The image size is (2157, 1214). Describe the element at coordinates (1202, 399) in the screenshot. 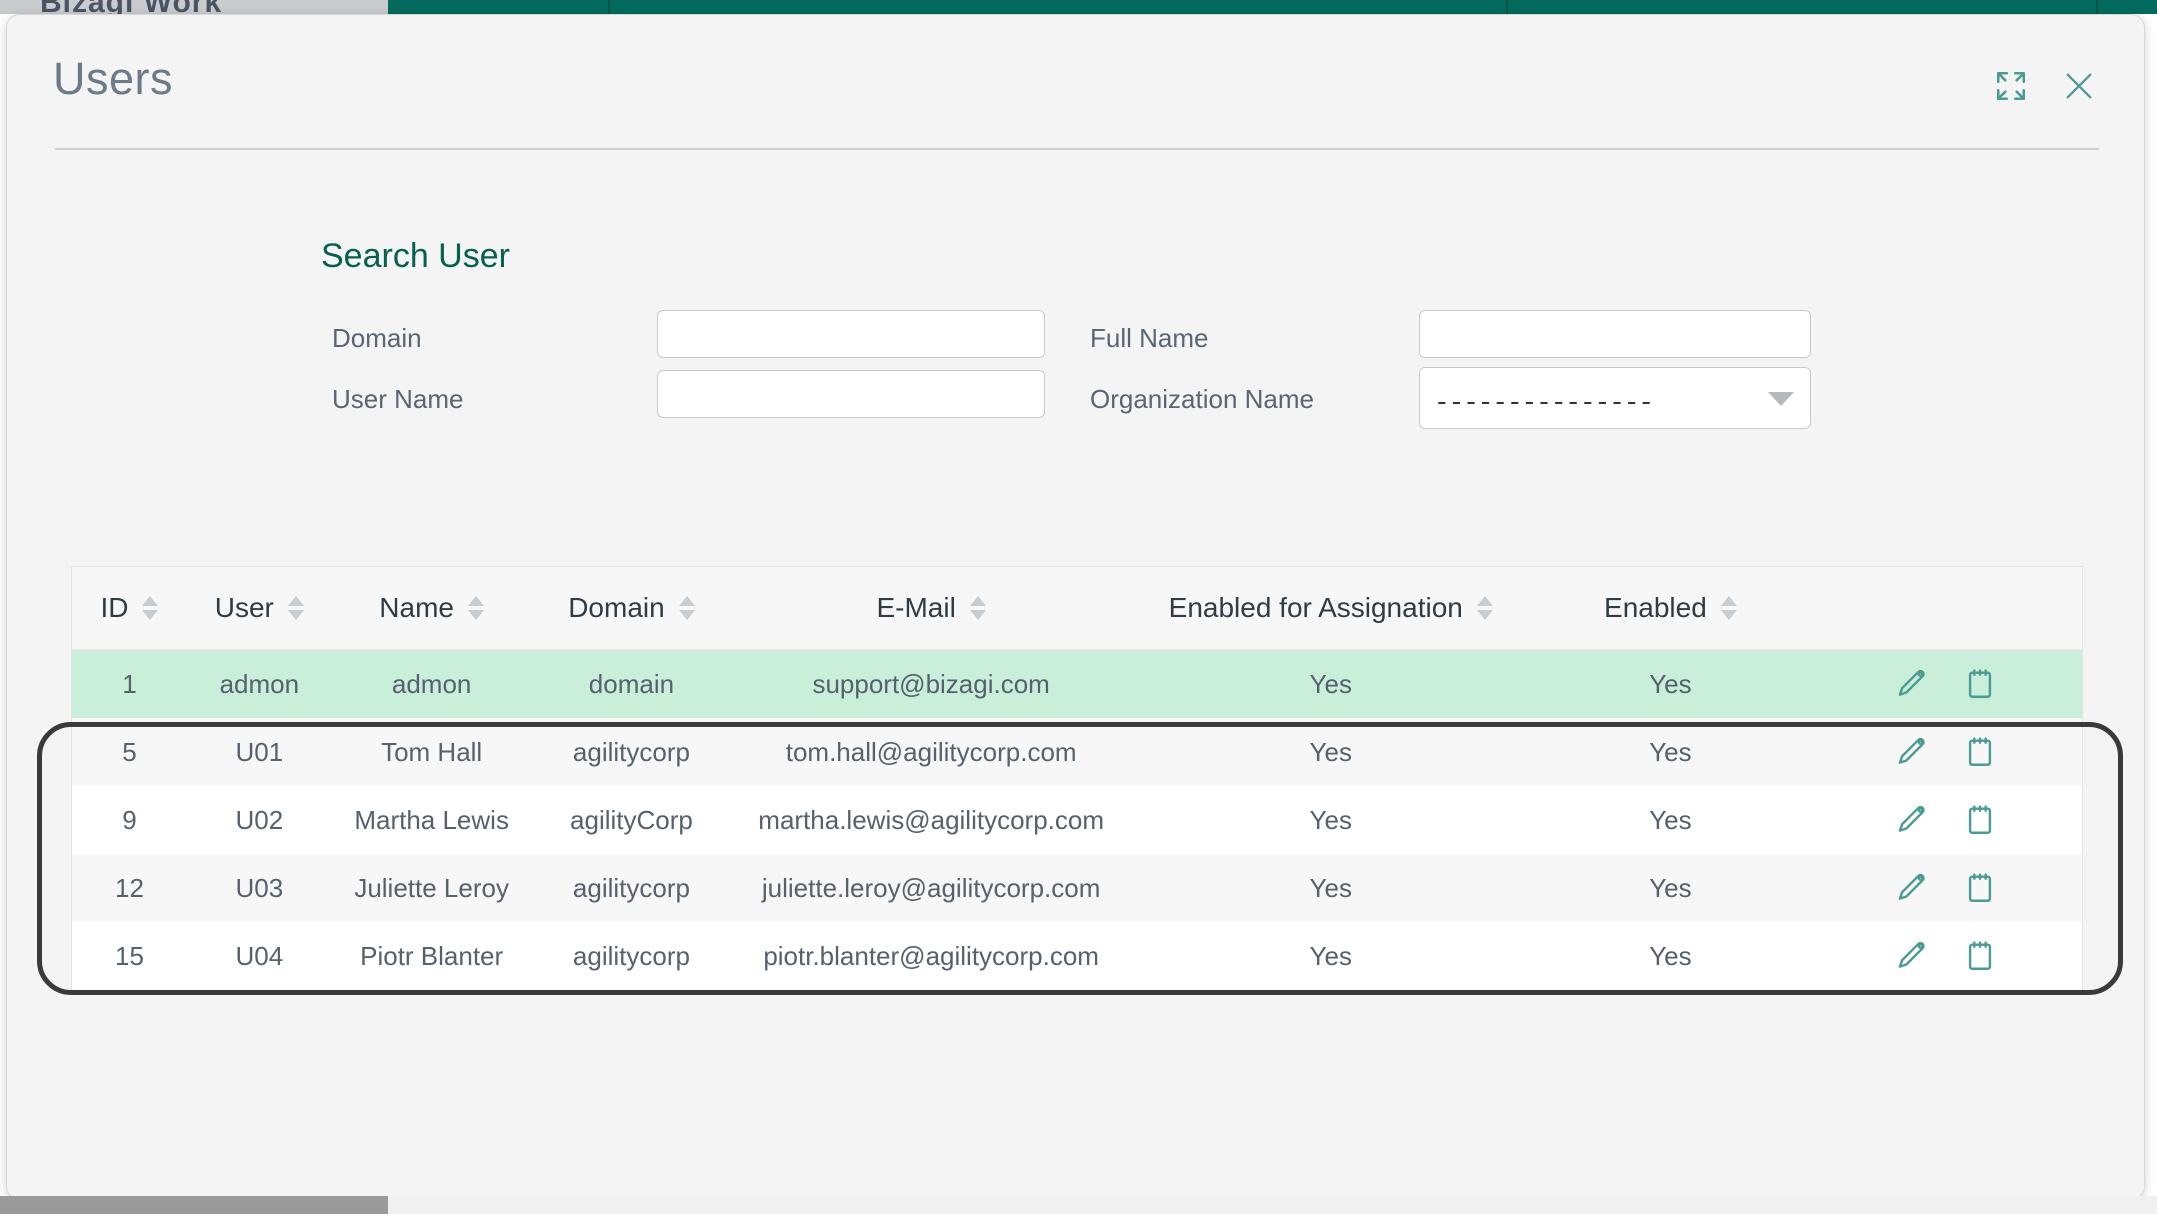

I see `organization-name-label: Organization Name` at that location.